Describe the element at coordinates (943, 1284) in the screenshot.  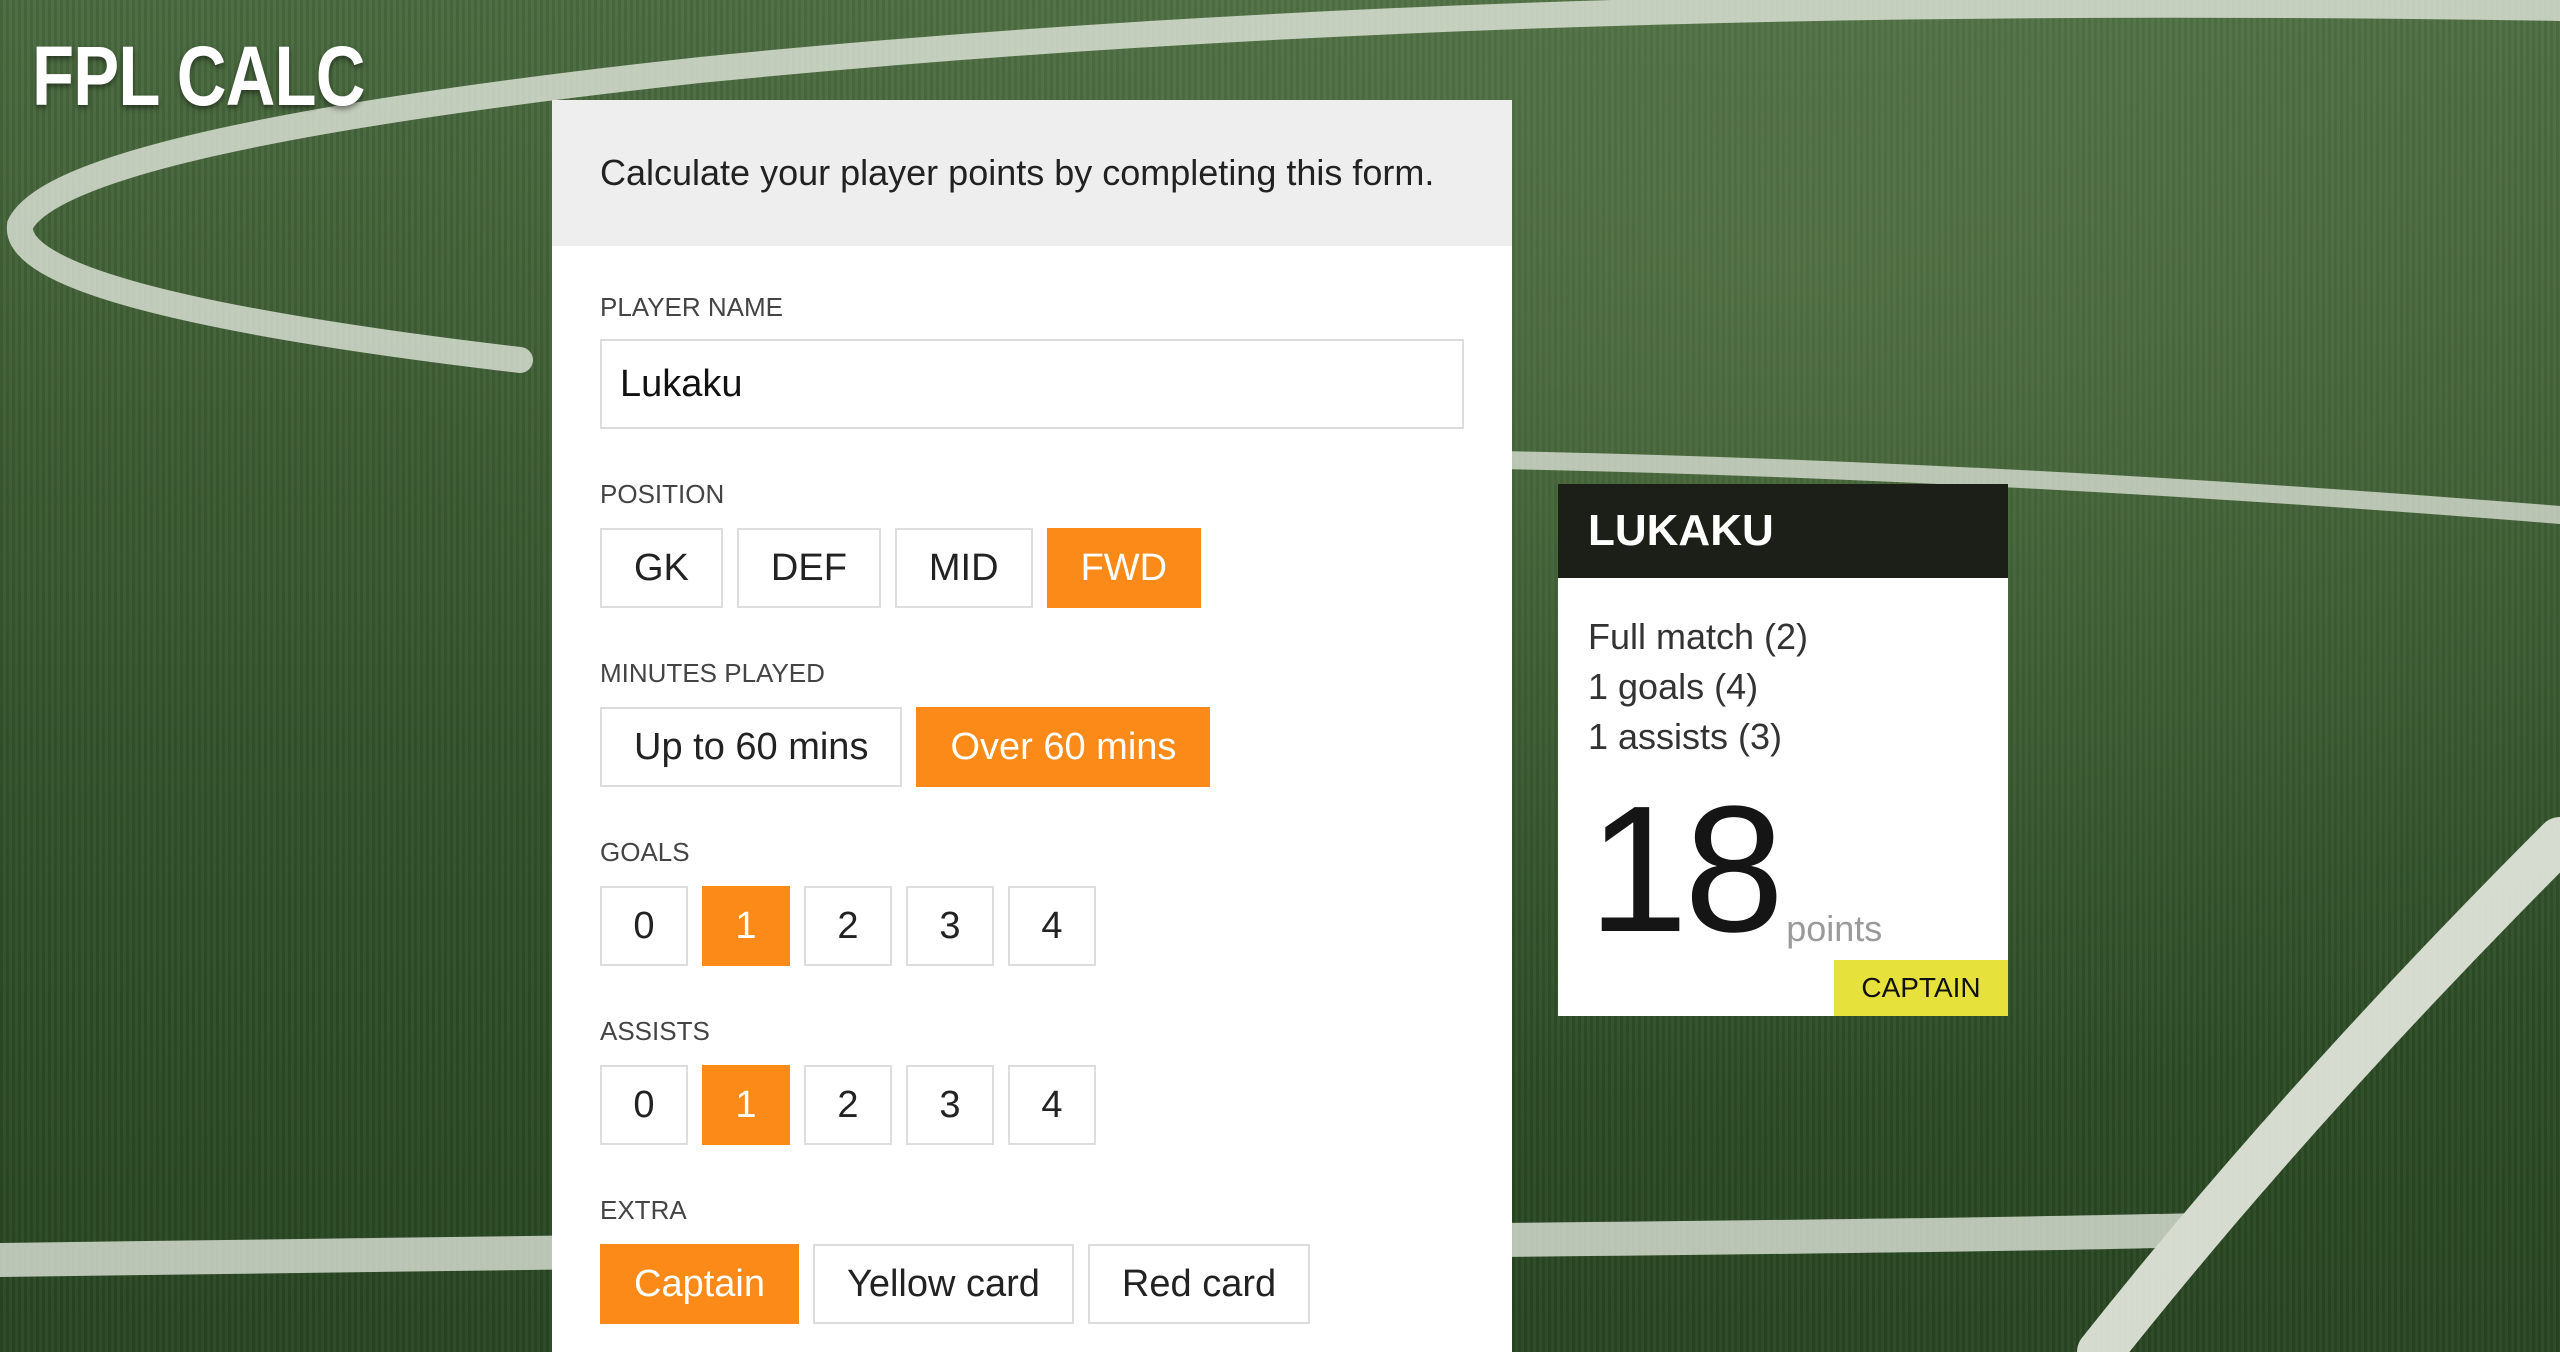
I see `extra-yellow-card-button: Yellow card` at that location.